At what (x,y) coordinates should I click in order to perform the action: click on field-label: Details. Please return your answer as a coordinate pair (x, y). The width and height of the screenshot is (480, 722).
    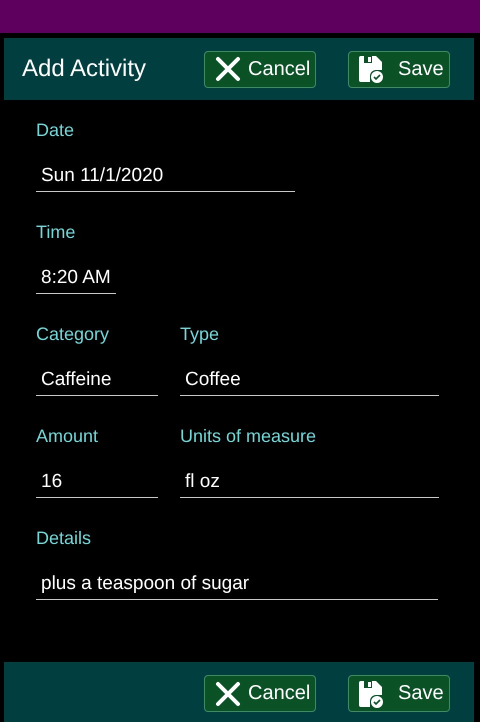
    Looking at the image, I should click on (64, 538).